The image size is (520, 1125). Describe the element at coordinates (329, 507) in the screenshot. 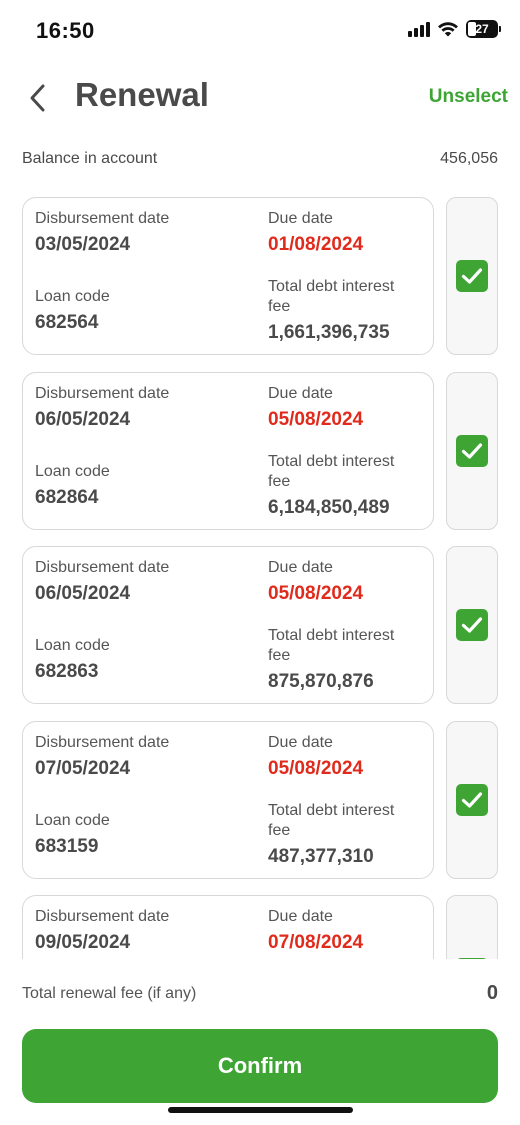

I see `total-debt-value: 6,184,850,489` at that location.